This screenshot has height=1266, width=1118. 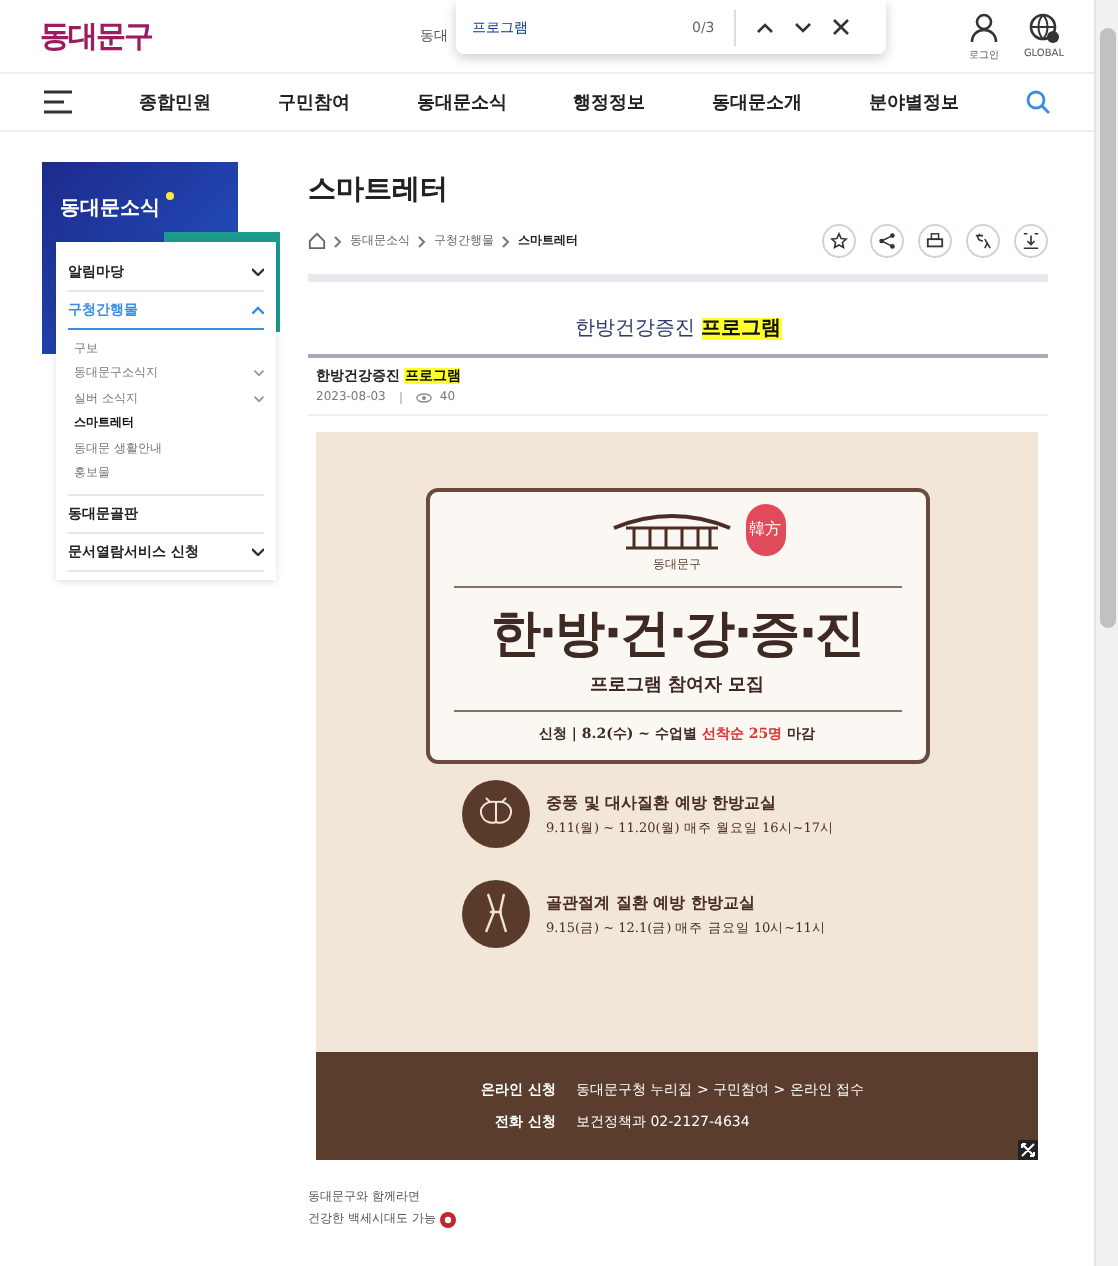 What do you see at coordinates (1028, 1150) in the screenshot?
I see `expand-icon` at bounding box center [1028, 1150].